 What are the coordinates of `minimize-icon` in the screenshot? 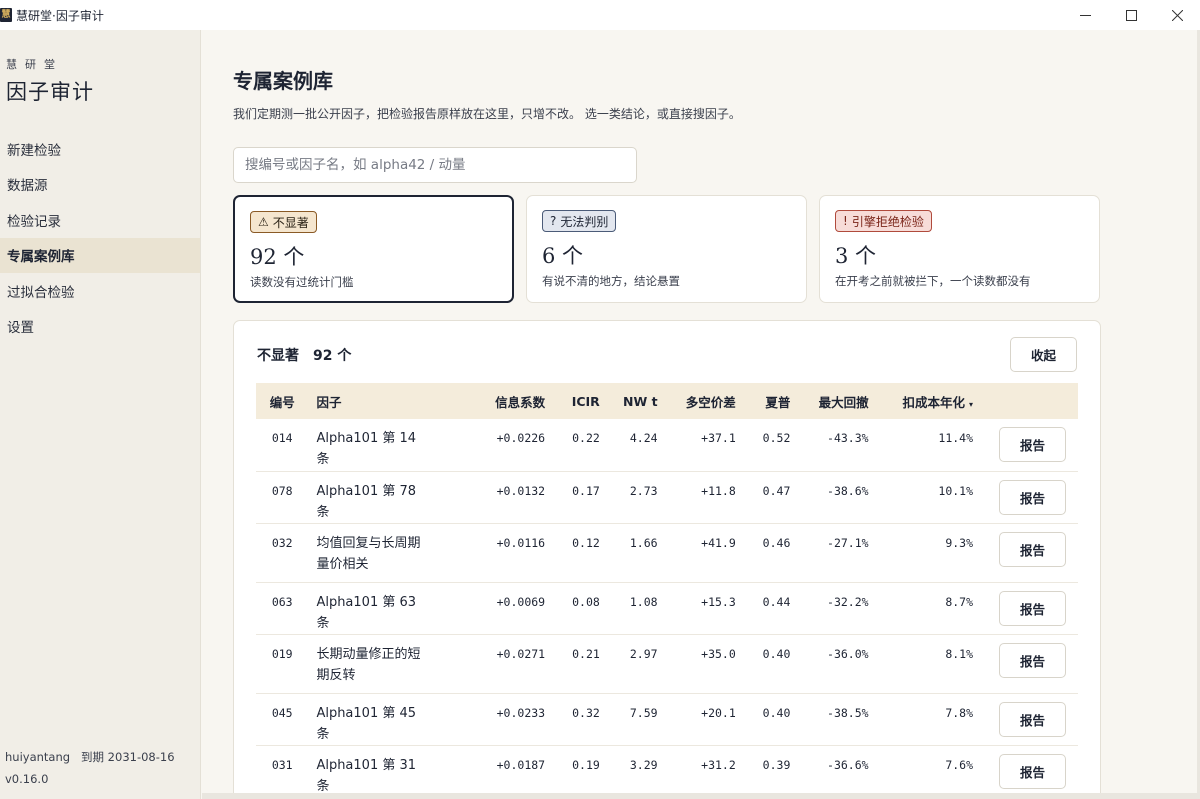 It's located at (1085, 15).